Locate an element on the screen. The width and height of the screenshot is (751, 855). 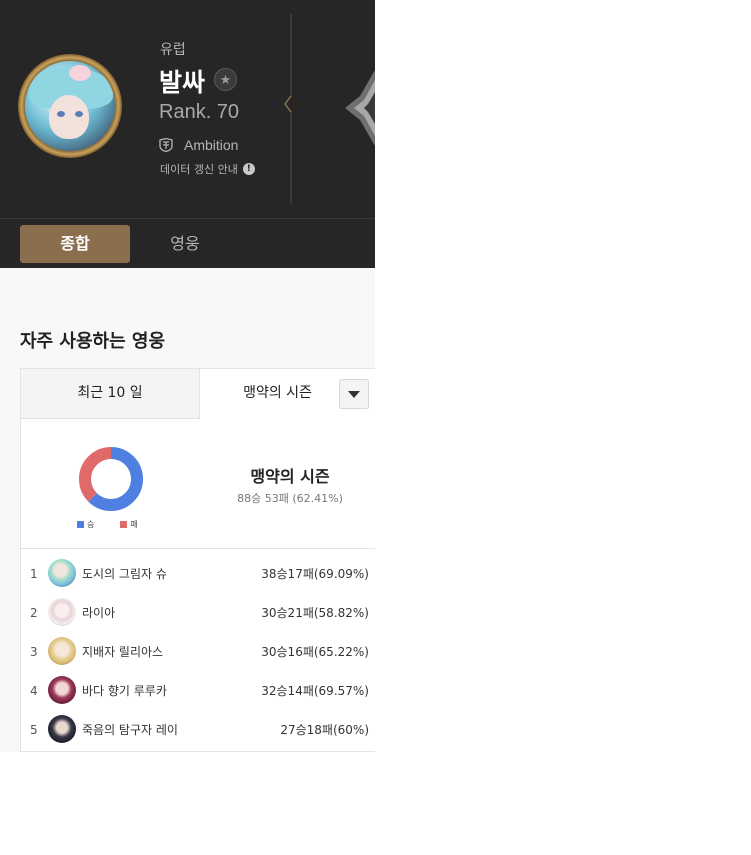
main-tabs: 종합 영웅 is located at coordinates (187, 243).